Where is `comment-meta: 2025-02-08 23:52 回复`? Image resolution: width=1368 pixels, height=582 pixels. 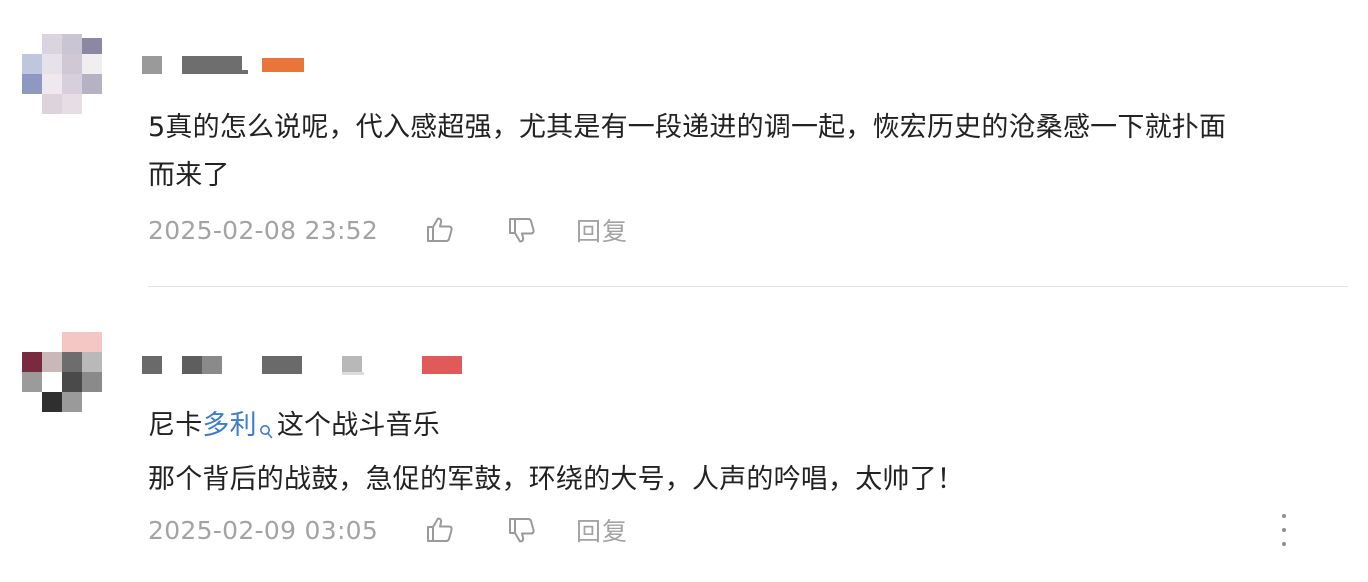 comment-meta: 2025-02-08 23:52 回复 is located at coordinates (388, 230).